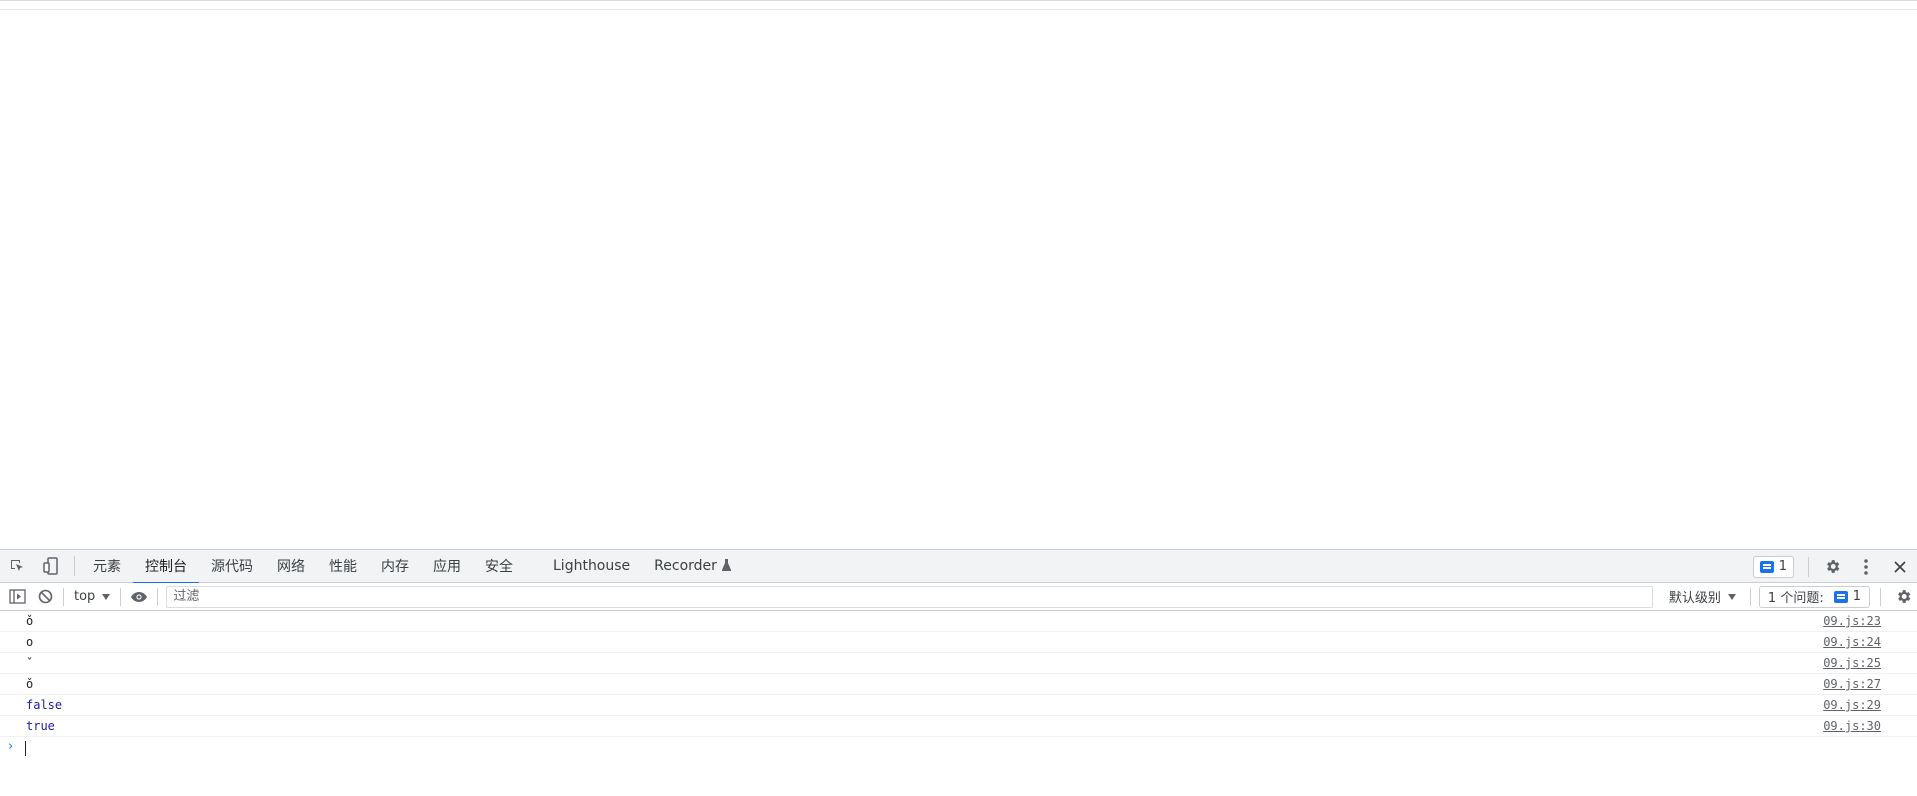 The width and height of the screenshot is (1917, 796). Describe the element at coordinates (1852, 621) in the screenshot. I see `source-link: 09.js:23` at that location.